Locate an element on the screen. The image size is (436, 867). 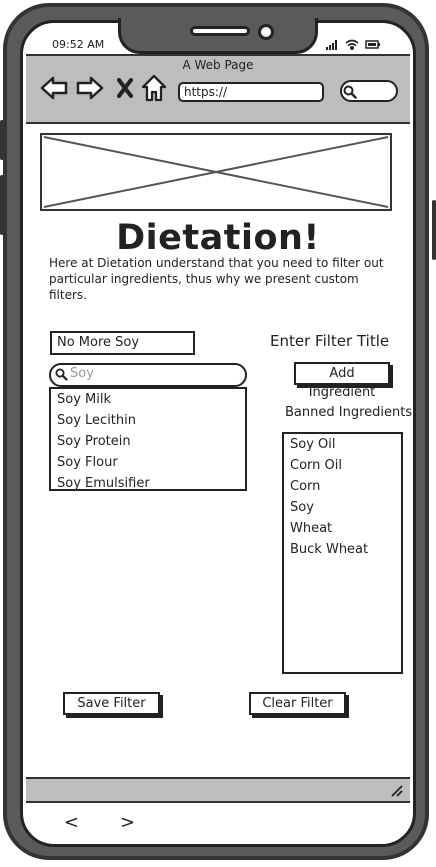
camera is located at coordinates (266, 32).